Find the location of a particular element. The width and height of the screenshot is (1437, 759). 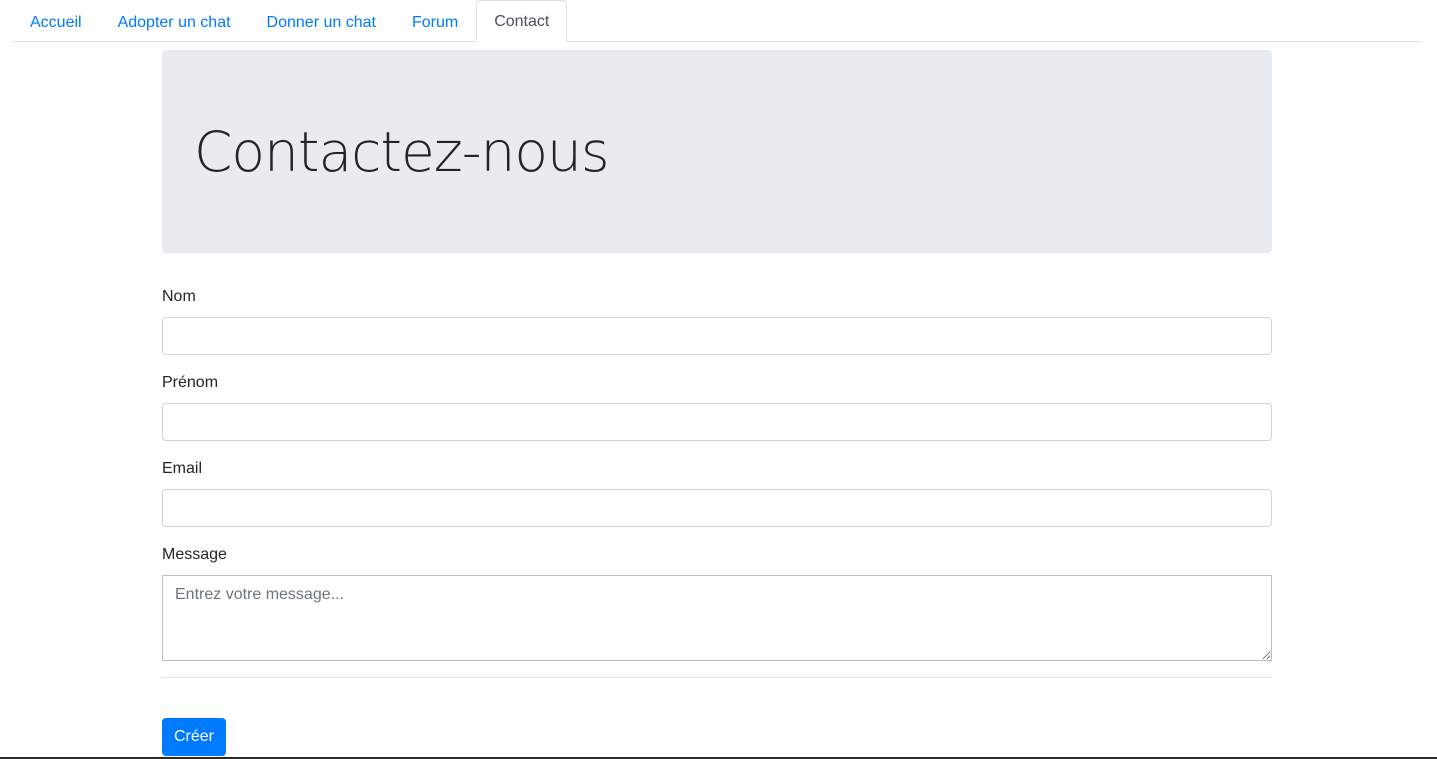

nom-label: Nom is located at coordinates (179, 296).